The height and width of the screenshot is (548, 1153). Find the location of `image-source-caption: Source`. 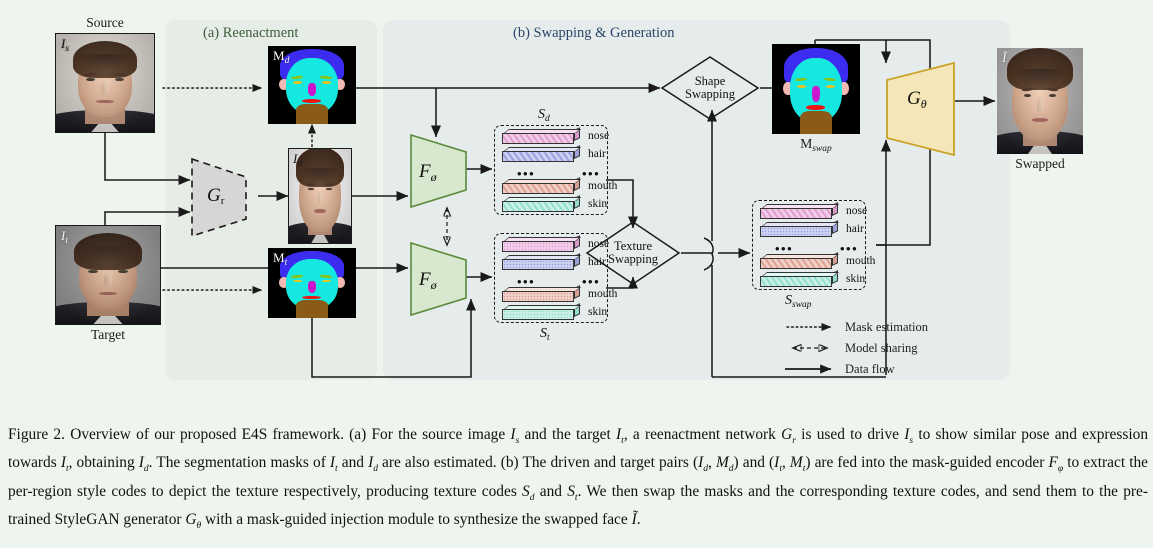

image-source-caption: Source is located at coordinates (105, 22).